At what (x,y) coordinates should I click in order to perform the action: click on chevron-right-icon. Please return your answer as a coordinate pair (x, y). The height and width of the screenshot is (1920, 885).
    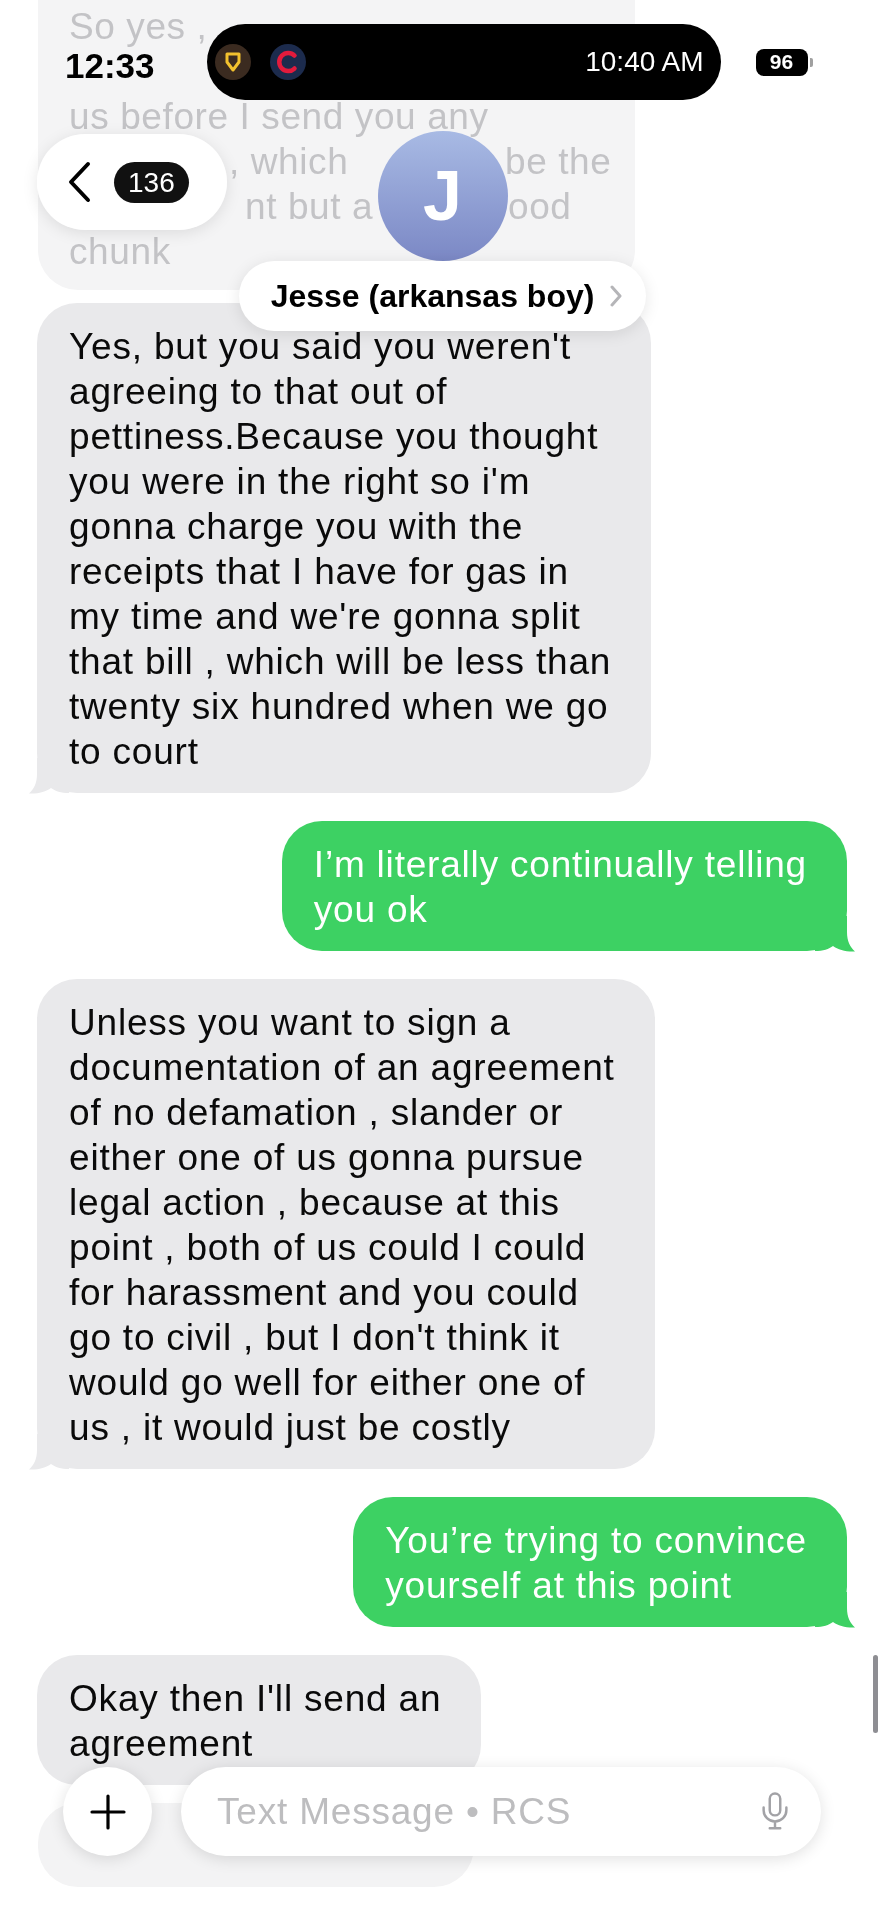
    Looking at the image, I should click on (616, 296).